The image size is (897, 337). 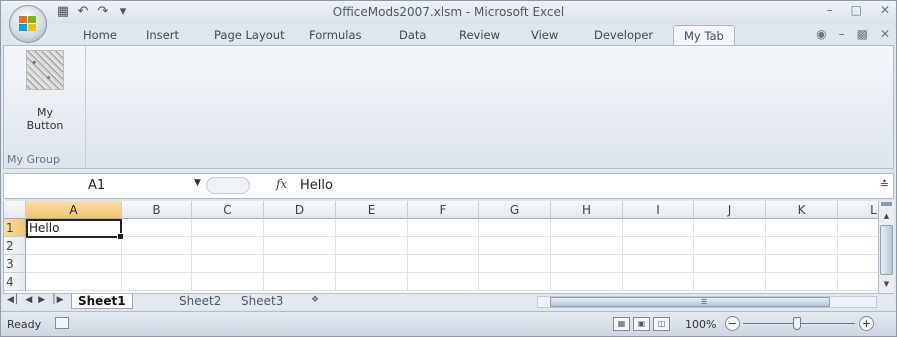 What do you see at coordinates (732, 323) in the screenshot?
I see `zoom-out-icon: −` at bounding box center [732, 323].